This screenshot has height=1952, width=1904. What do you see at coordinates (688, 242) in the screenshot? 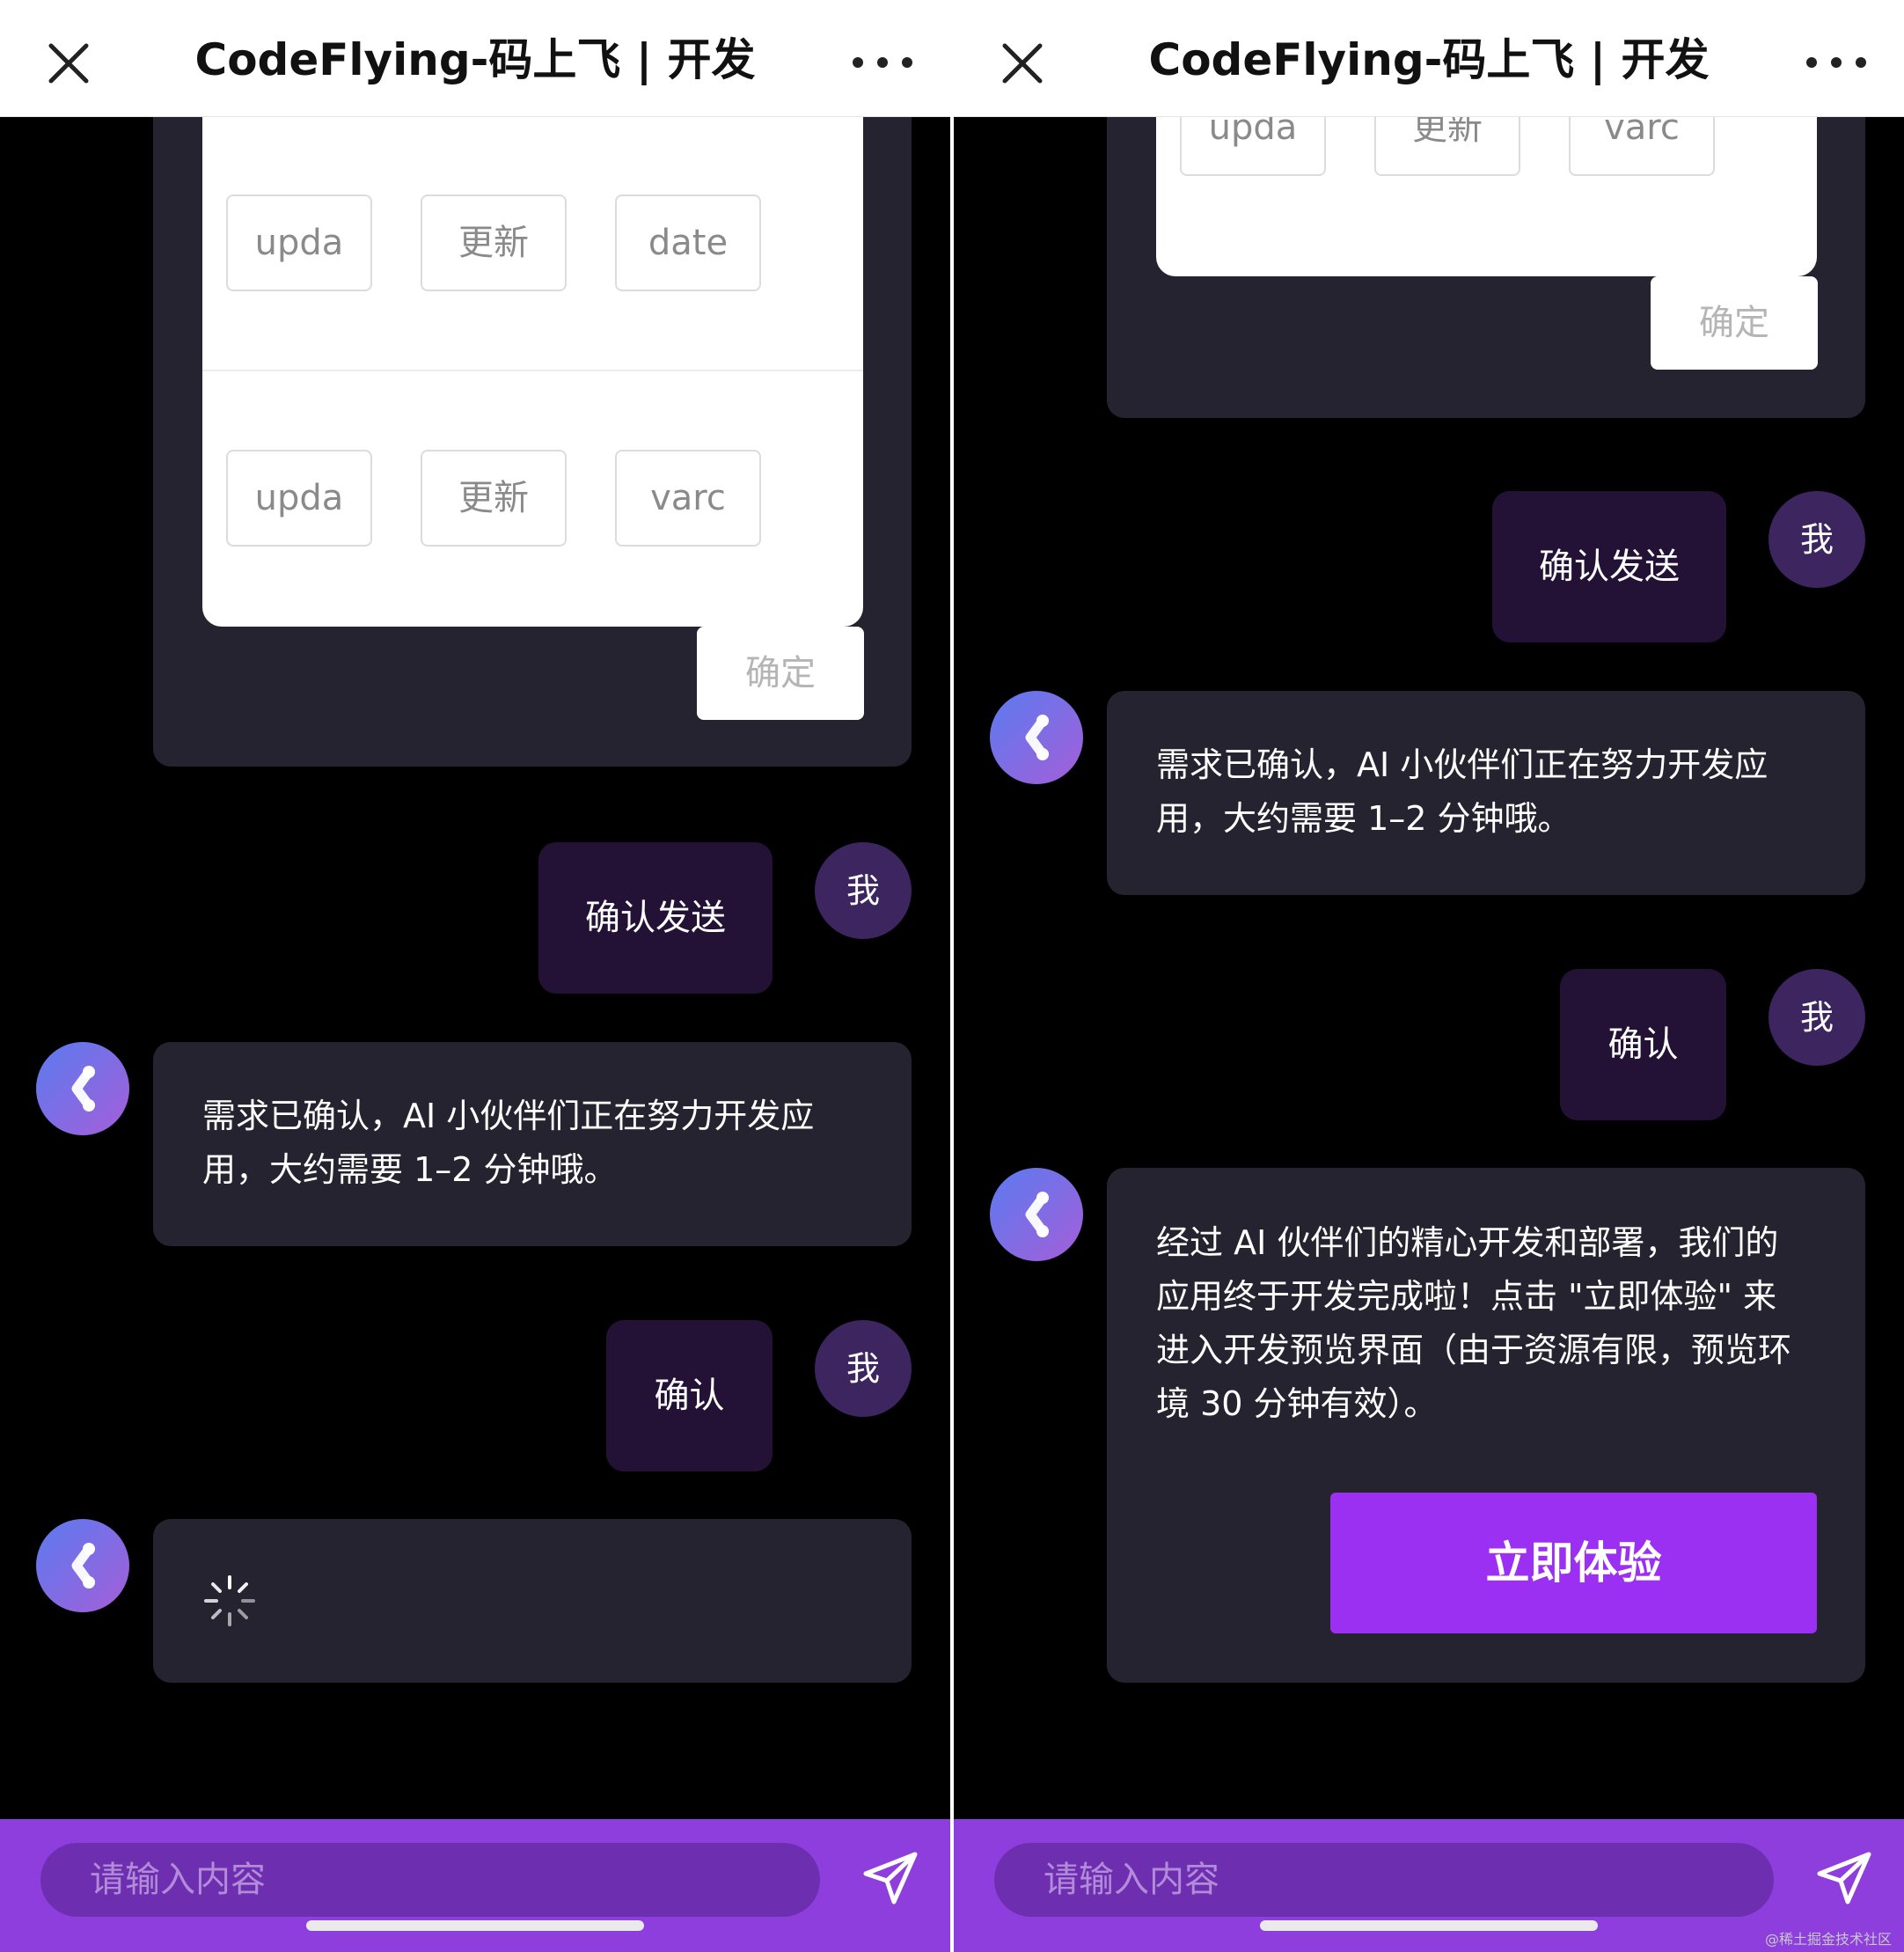
I see `field-type-input: date` at bounding box center [688, 242].